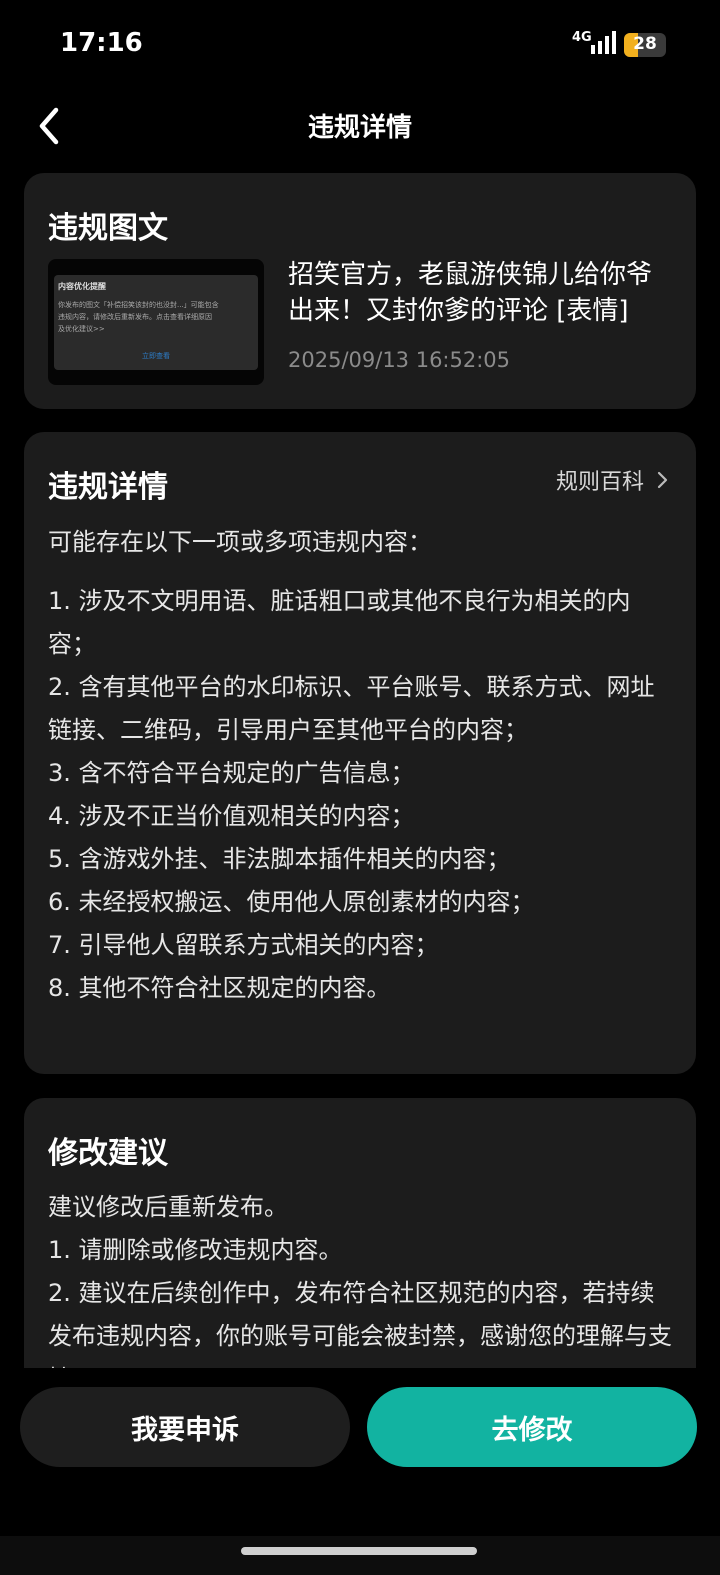 The height and width of the screenshot is (1575, 720). What do you see at coordinates (582, 37) in the screenshot?
I see `network-type-label: 4G` at bounding box center [582, 37].